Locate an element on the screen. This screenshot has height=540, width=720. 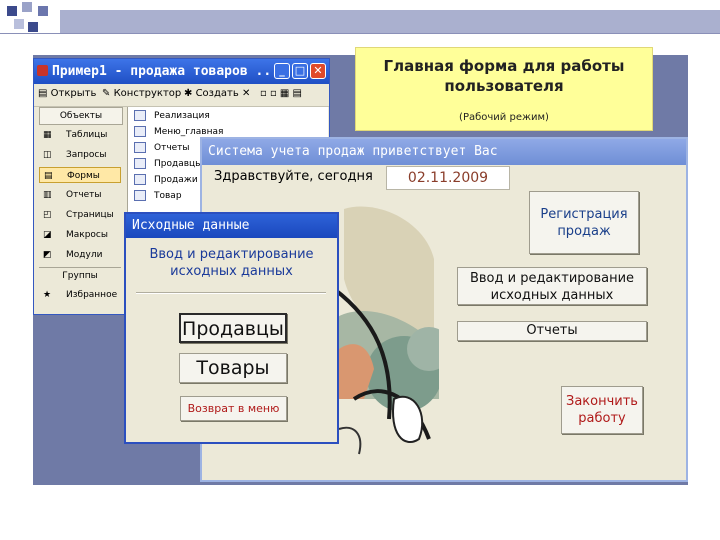
finish-work-label: Закончить is located at coordinates (602, 401).